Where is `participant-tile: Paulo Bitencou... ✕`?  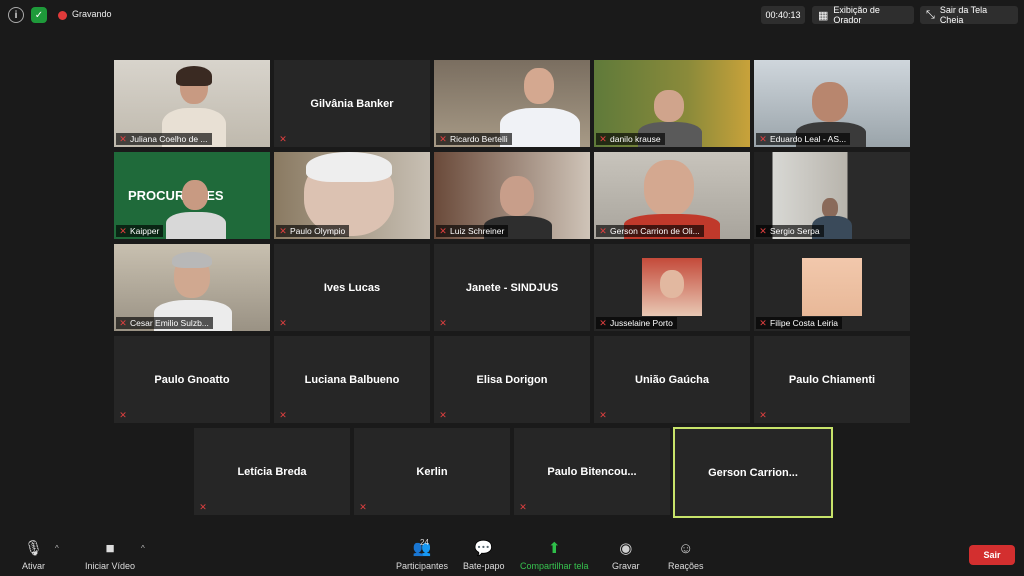 participant-tile: Paulo Bitencou... ✕ is located at coordinates (592, 471).